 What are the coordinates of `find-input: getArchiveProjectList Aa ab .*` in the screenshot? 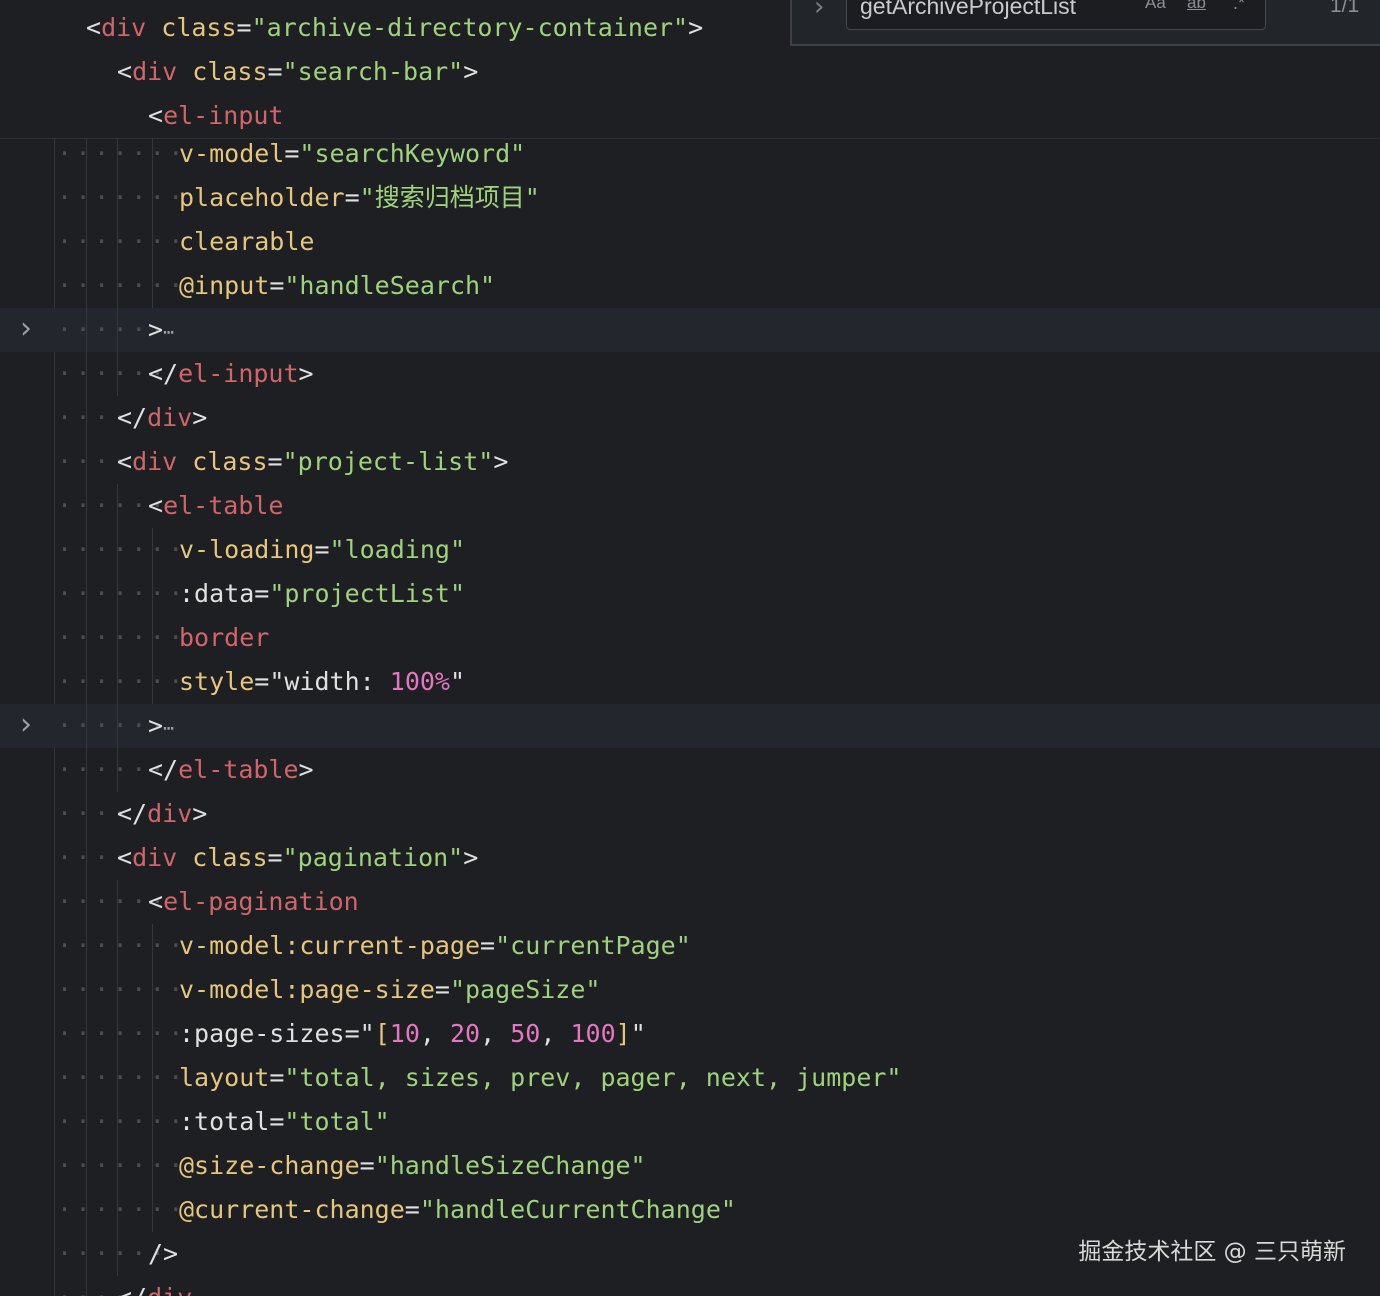 It's located at (1056, 15).